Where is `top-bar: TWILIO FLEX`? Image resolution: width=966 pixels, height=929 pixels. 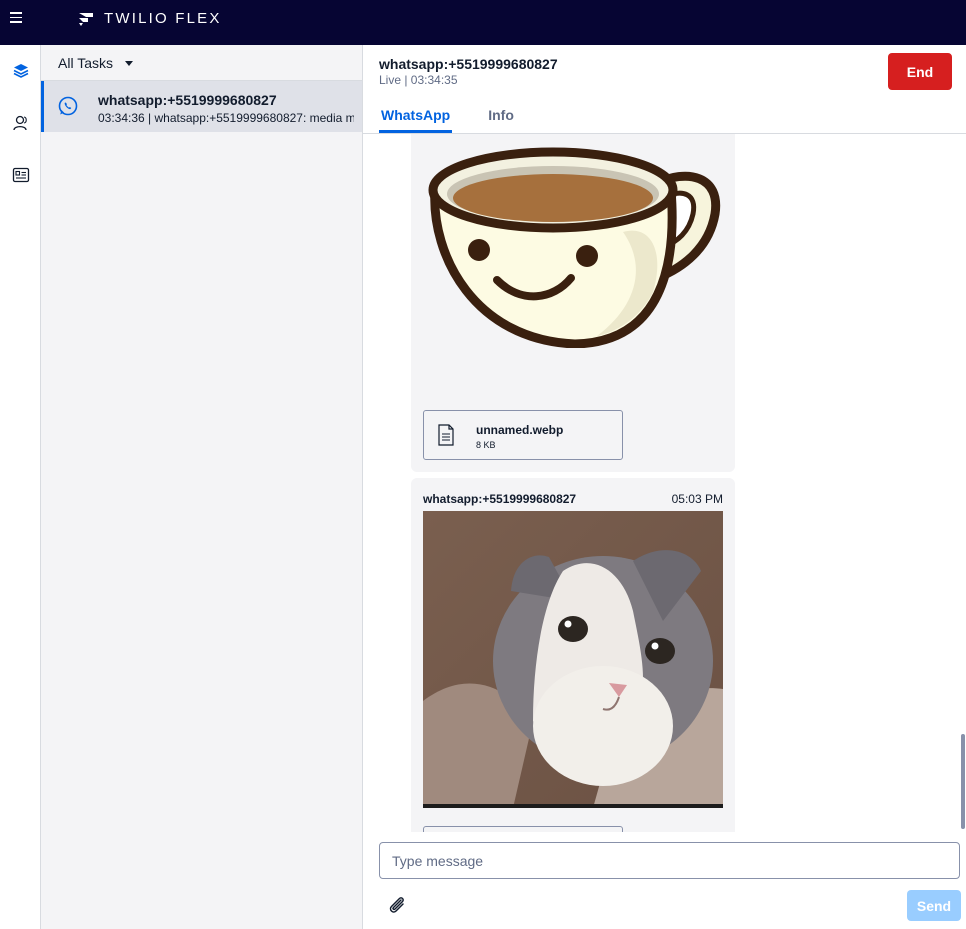 top-bar: TWILIO FLEX is located at coordinates (483, 22).